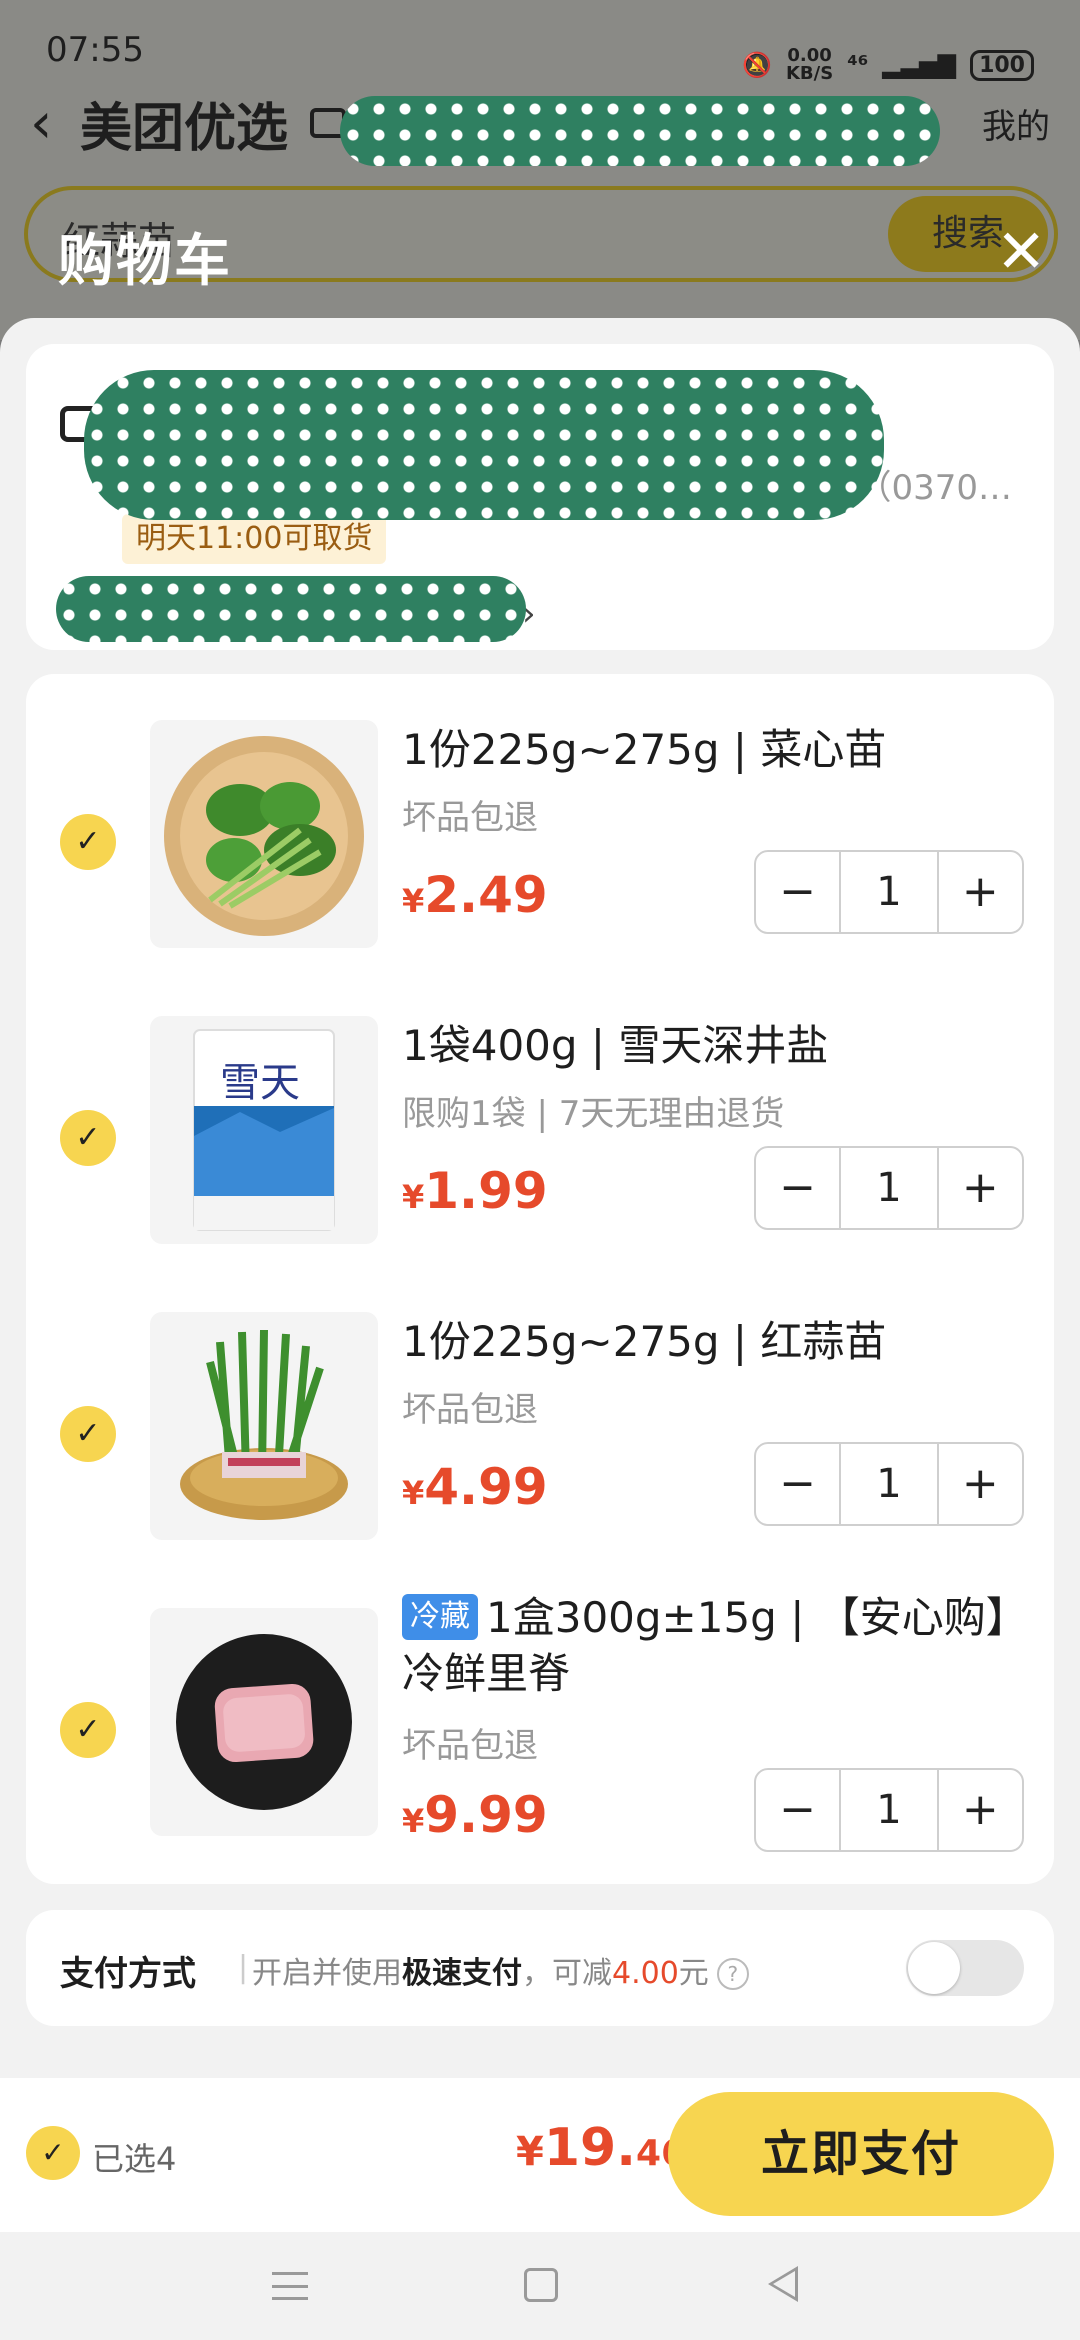  I want to click on item-price: ¥4.99, so click(475, 1487).